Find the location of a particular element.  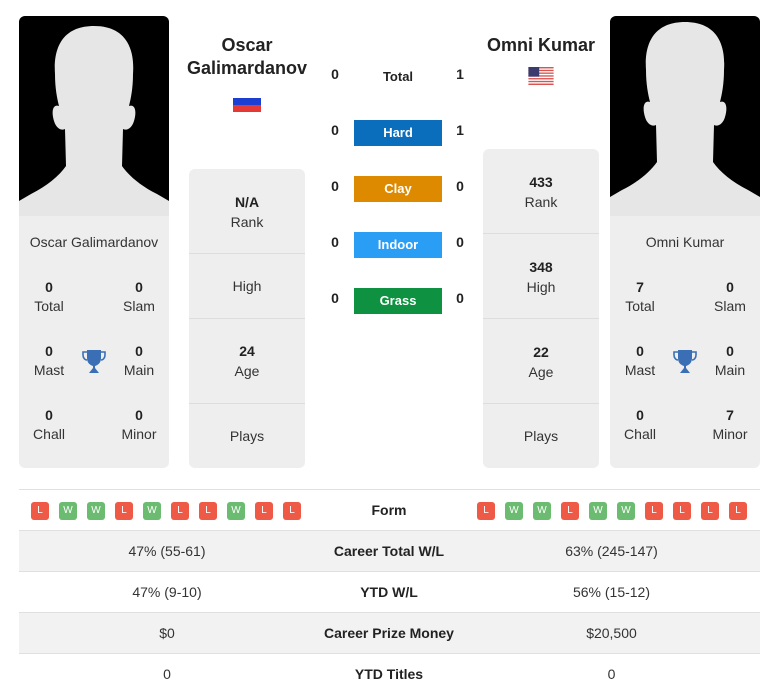

table-row: 47% (9-10) YTD W/L 56% (15-12) is located at coordinates (389, 591).